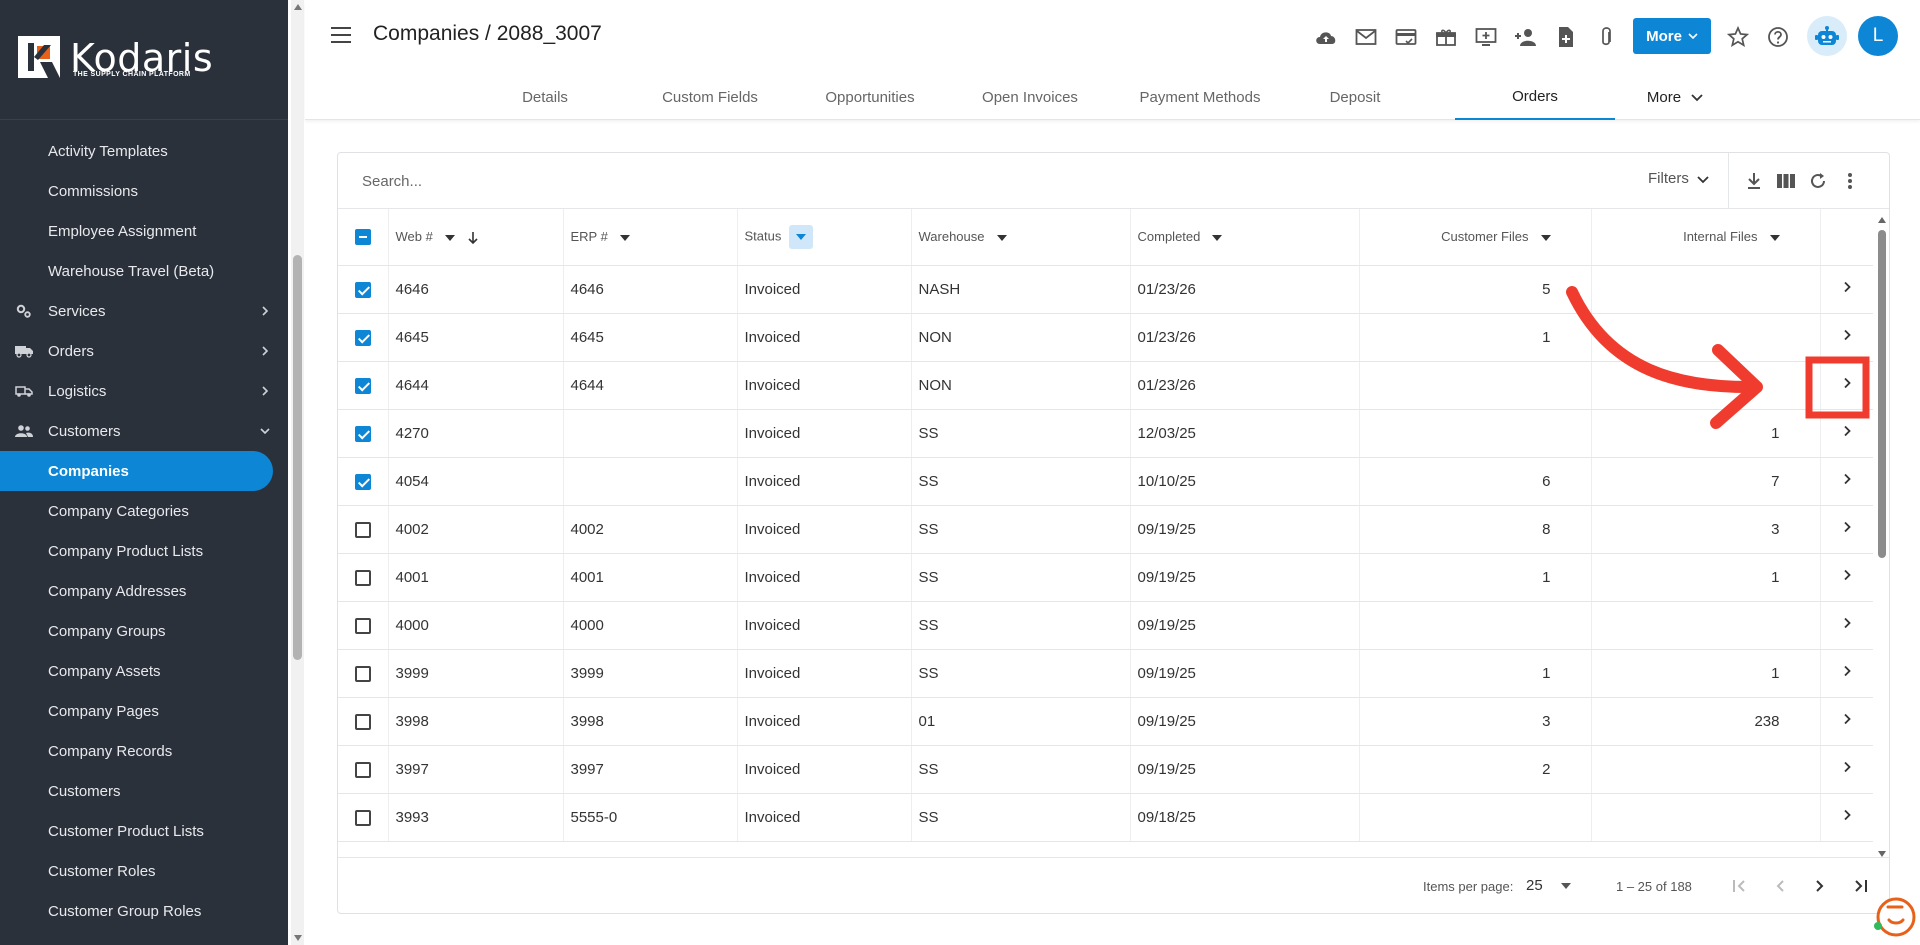  What do you see at coordinates (144, 591) in the screenshot?
I see `sidebar-item-company-addresses: Company Addresses` at bounding box center [144, 591].